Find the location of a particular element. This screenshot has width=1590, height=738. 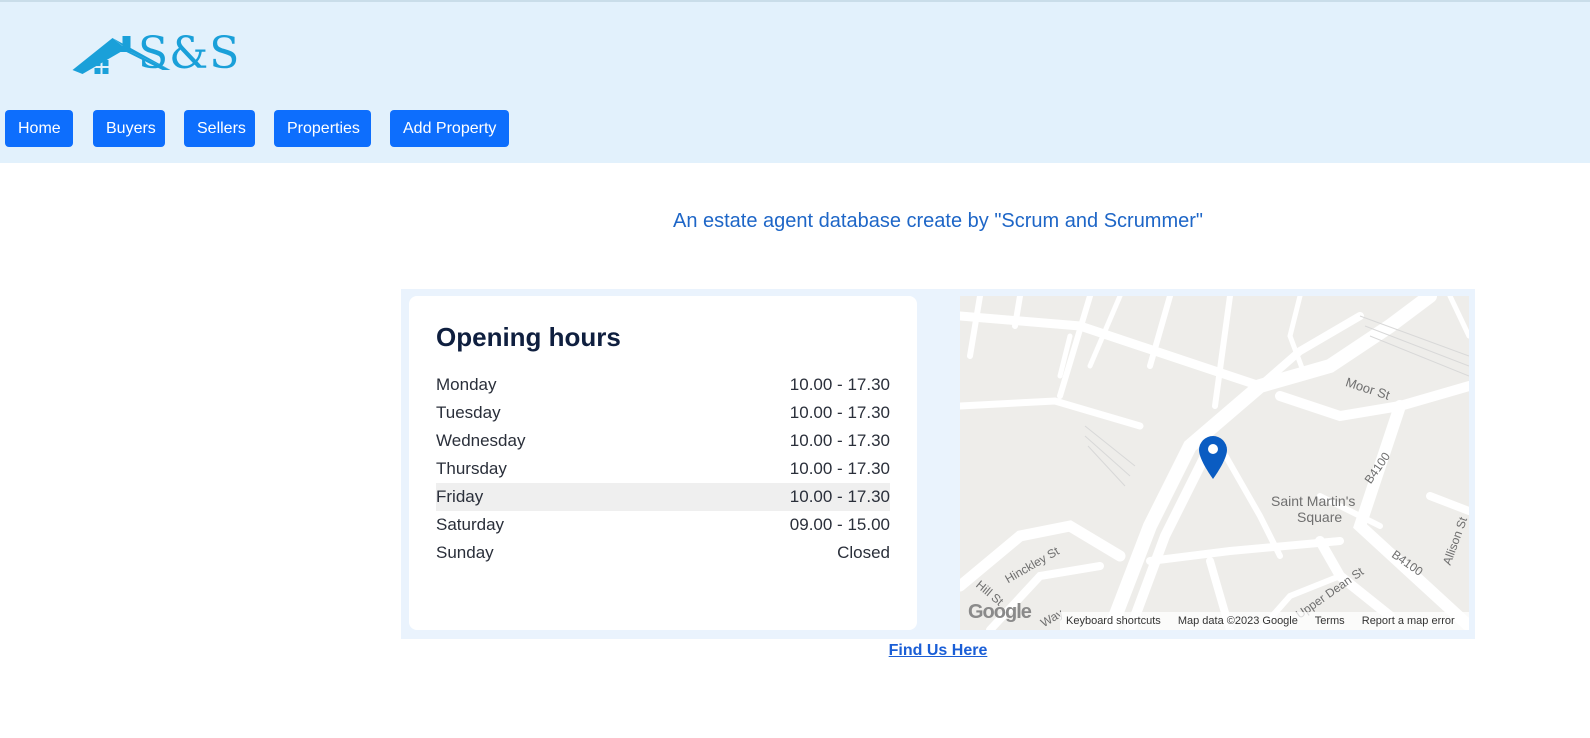

report-map-error-link: Report a map error is located at coordinates (1408, 621).